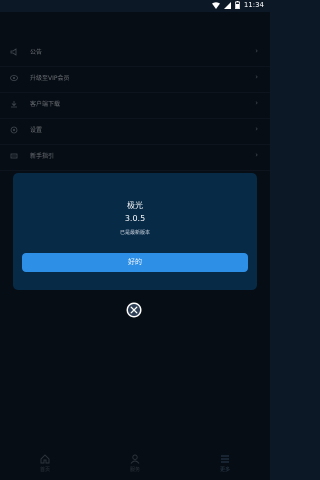 The width and height of the screenshot is (320, 480). What do you see at coordinates (135, 205) in the screenshot?
I see `dialog-title: 极光` at bounding box center [135, 205].